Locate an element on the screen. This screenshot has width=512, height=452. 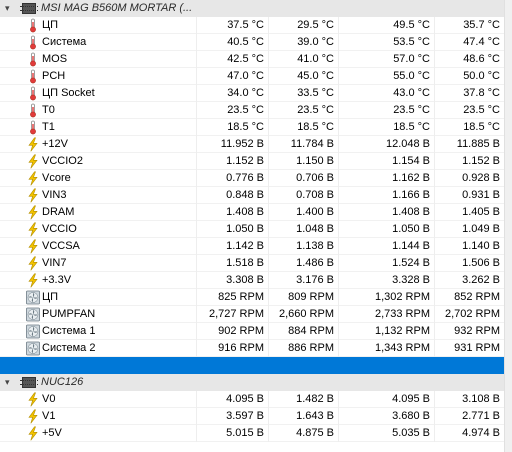
sensor-row: V1 3.597 B 1.643 B 3.680 B 2.771 B is located at coordinates (256, 416).